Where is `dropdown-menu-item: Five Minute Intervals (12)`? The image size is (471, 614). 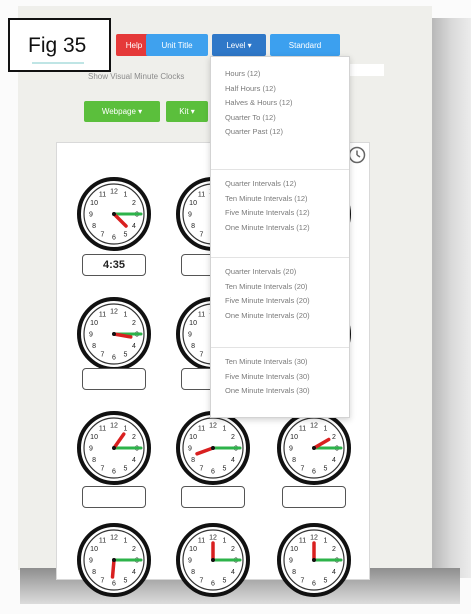 dropdown-menu-item: Five Minute Intervals (12) is located at coordinates (267, 212).